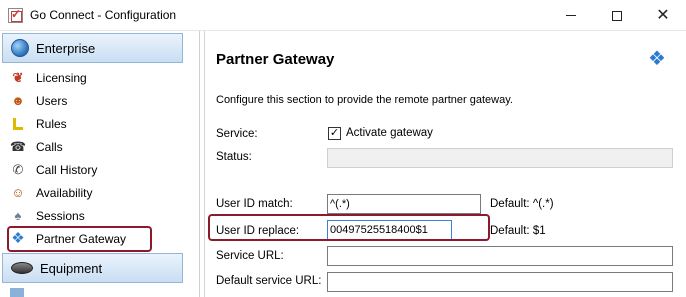  I want to click on sidebar-item-label: Calls, so click(49, 147).